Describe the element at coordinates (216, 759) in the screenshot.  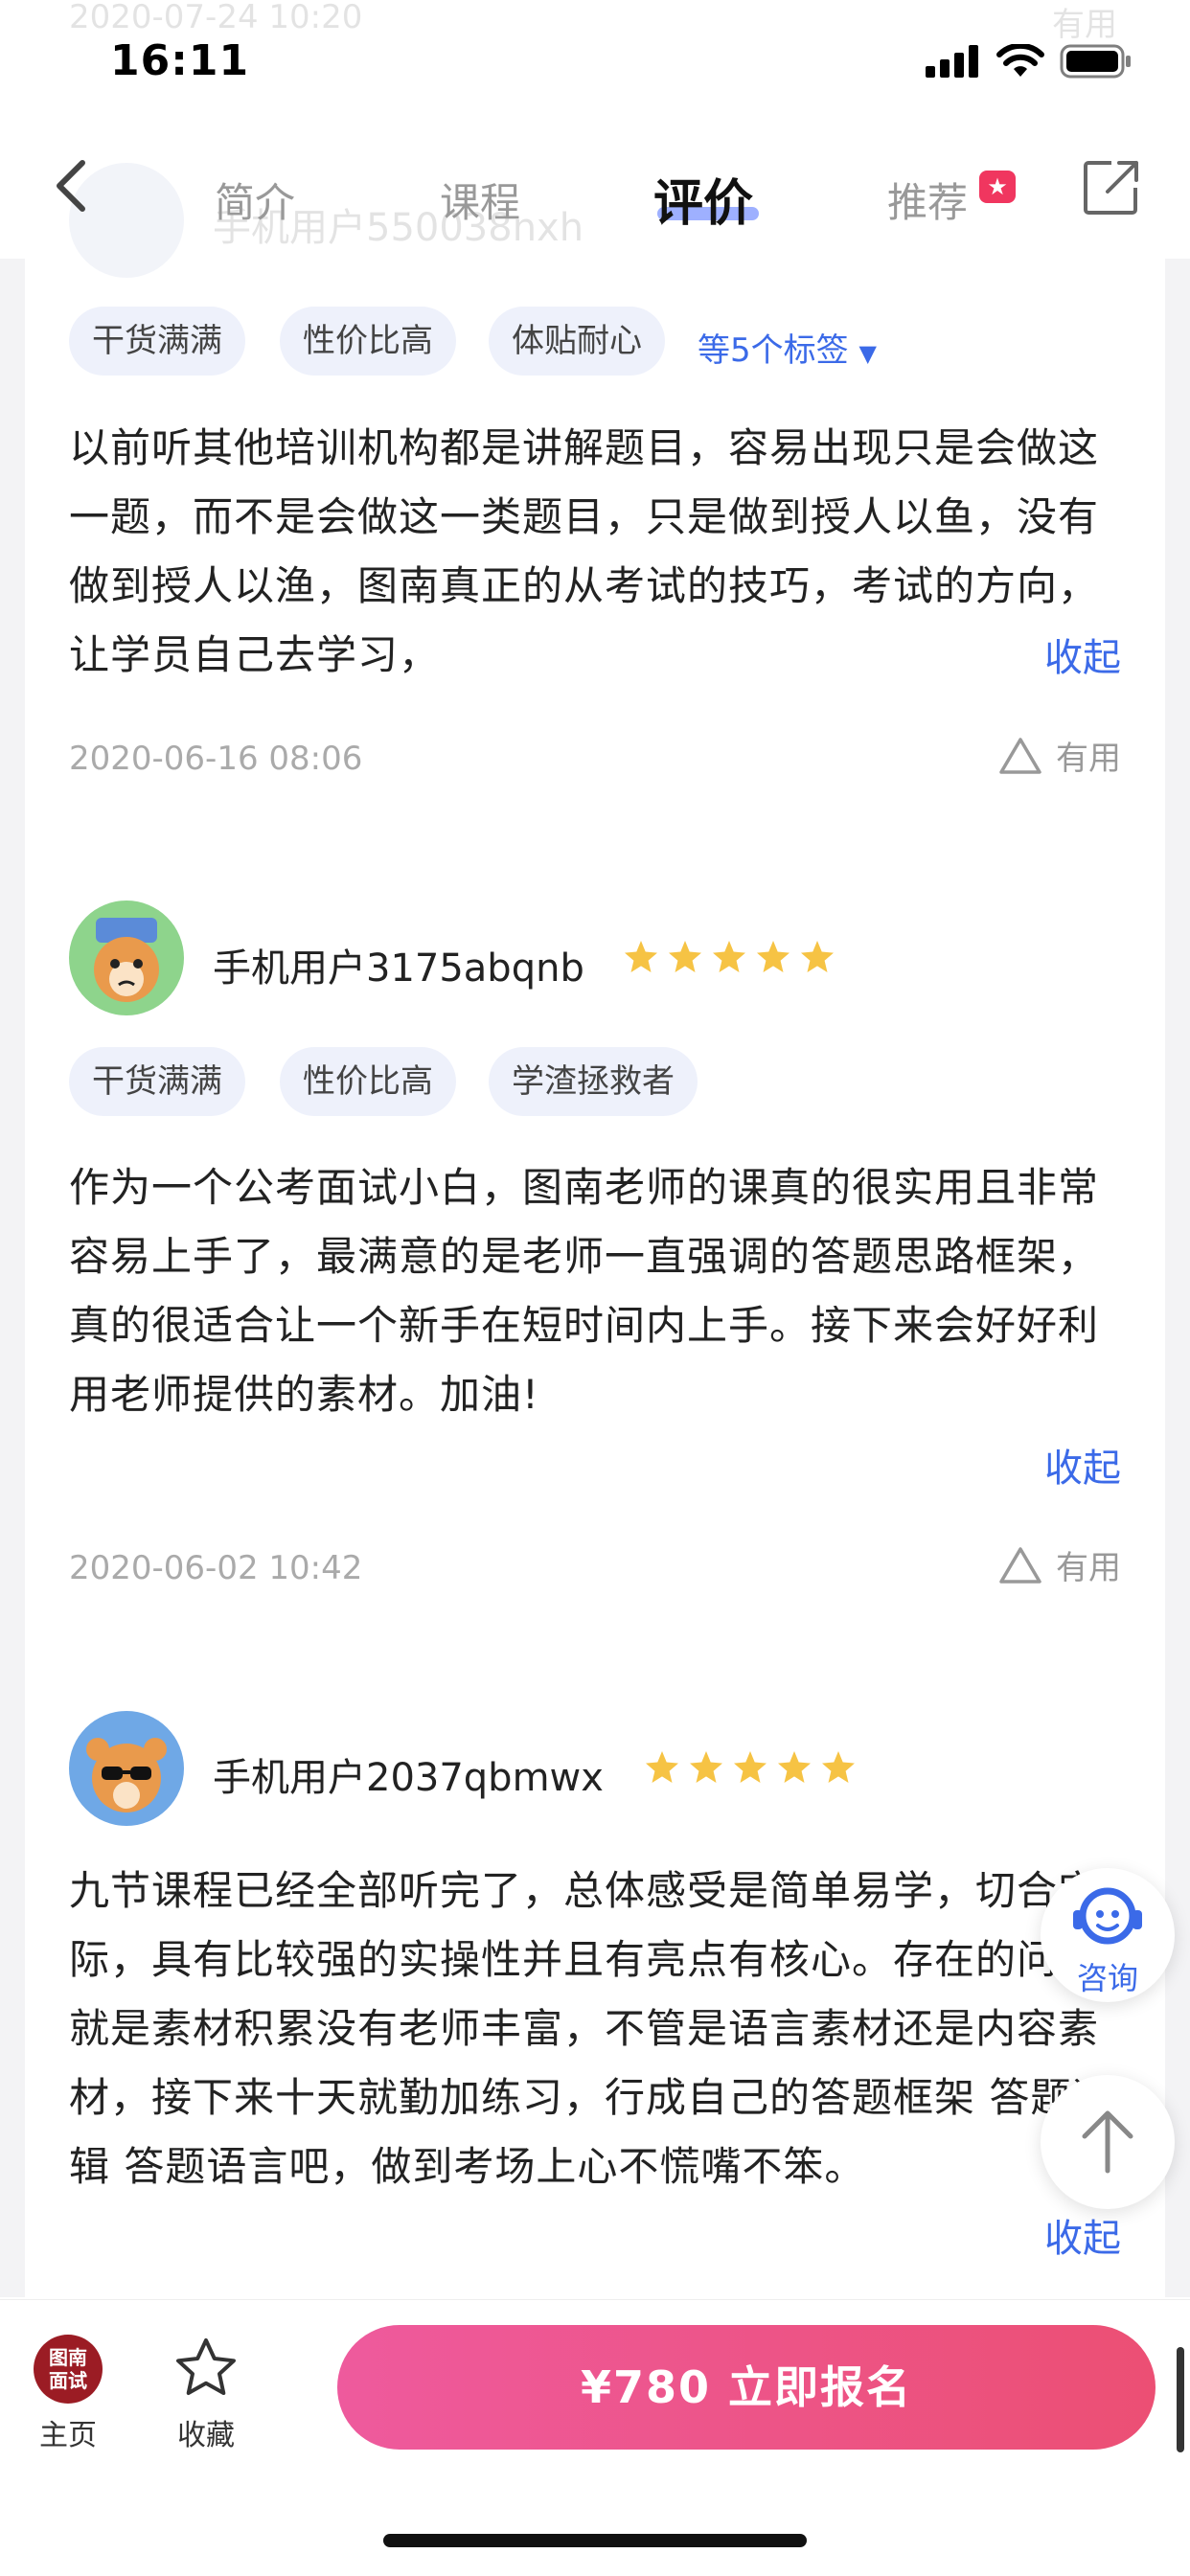
I see `review-date: 2020-06-16 08:06` at that location.